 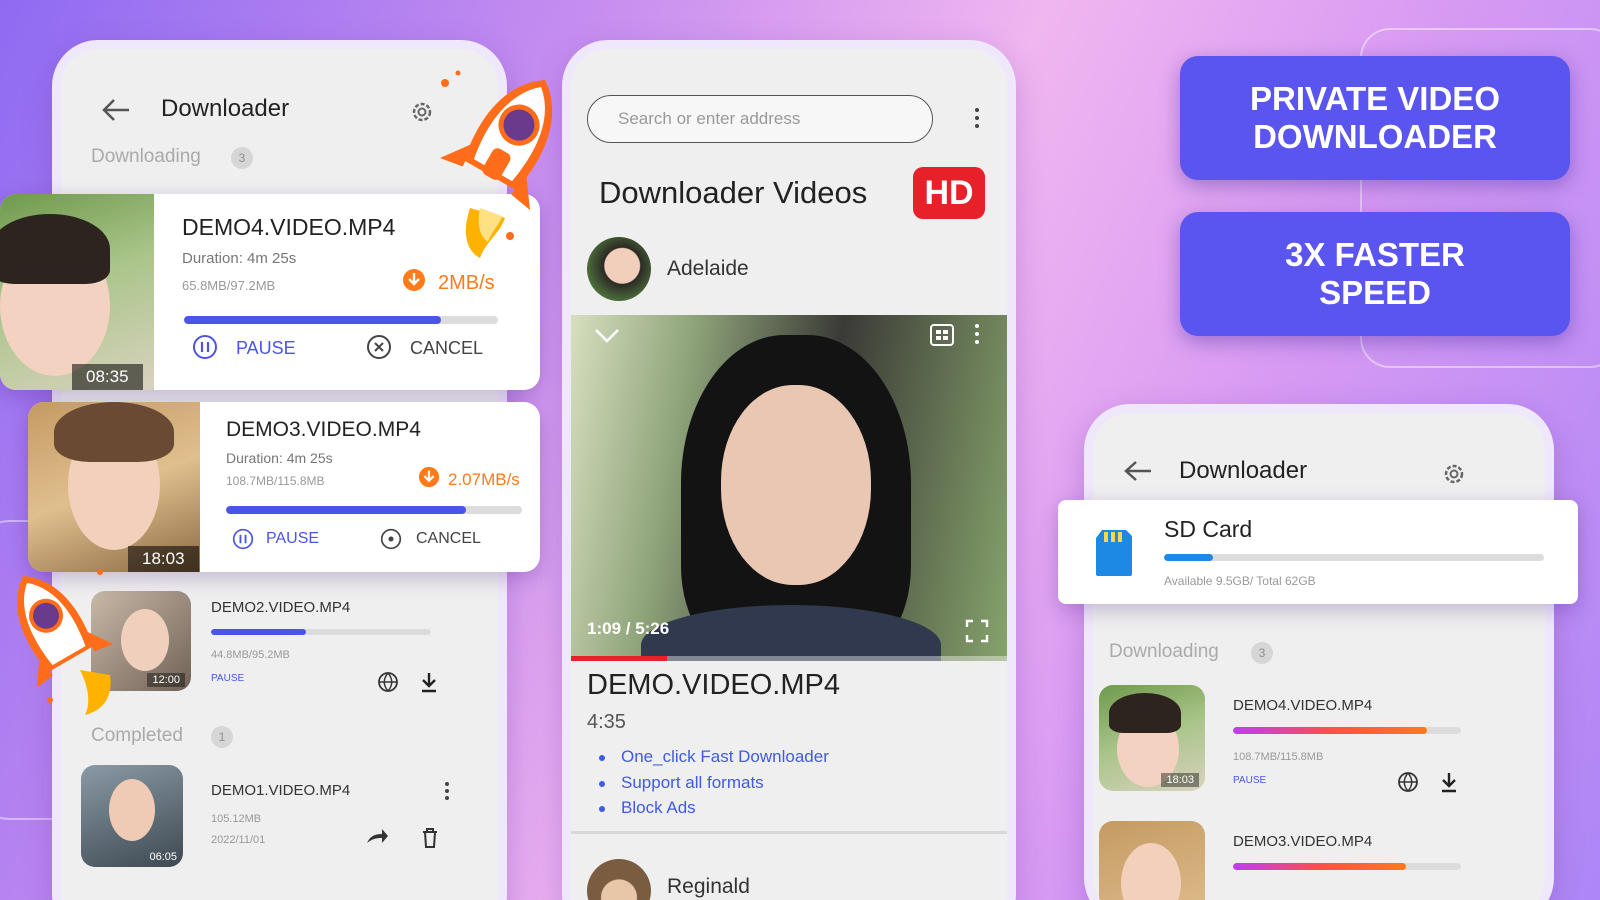 What do you see at coordinates (77, 292) in the screenshot?
I see `video-thumbnail: 08:35` at bounding box center [77, 292].